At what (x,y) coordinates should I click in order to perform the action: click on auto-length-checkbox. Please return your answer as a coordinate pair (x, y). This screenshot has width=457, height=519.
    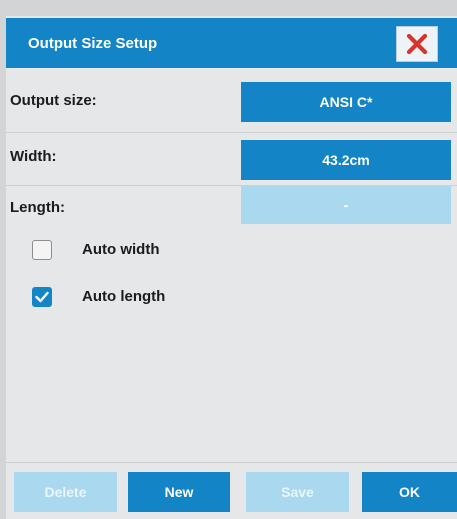
    Looking at the image, I should click on (42, 297).